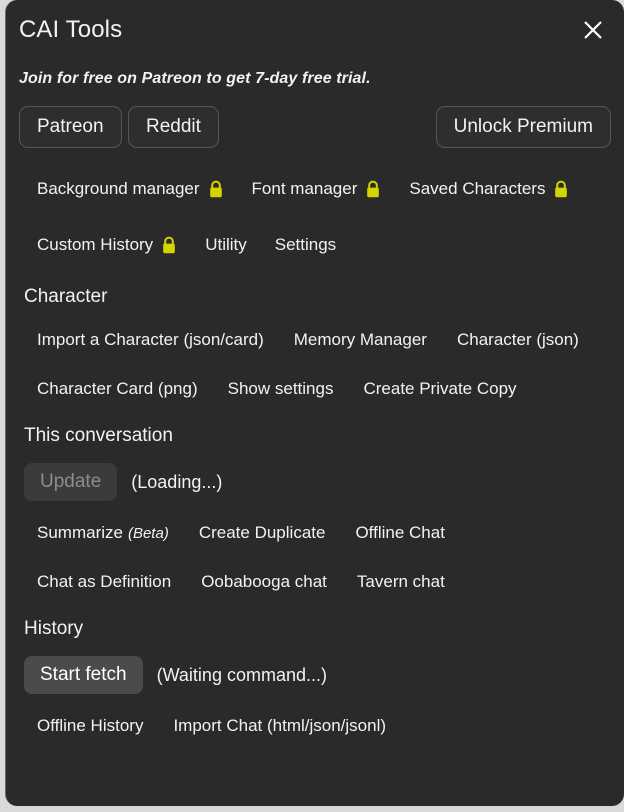  What do you see at coordinates (71, 29) in the screenshot?
I see `page-title: CAI Tools` at bounding box center [71, 29].